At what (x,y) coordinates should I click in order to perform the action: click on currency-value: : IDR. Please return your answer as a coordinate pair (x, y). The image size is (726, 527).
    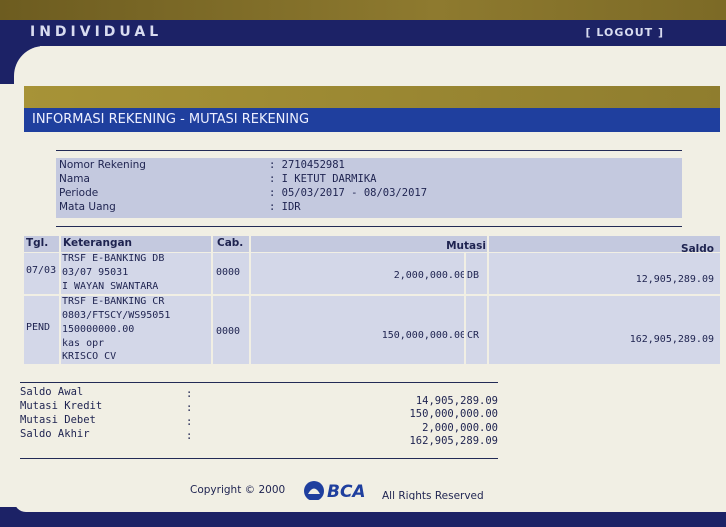
    Looking at the image, I should click on (285, 207).